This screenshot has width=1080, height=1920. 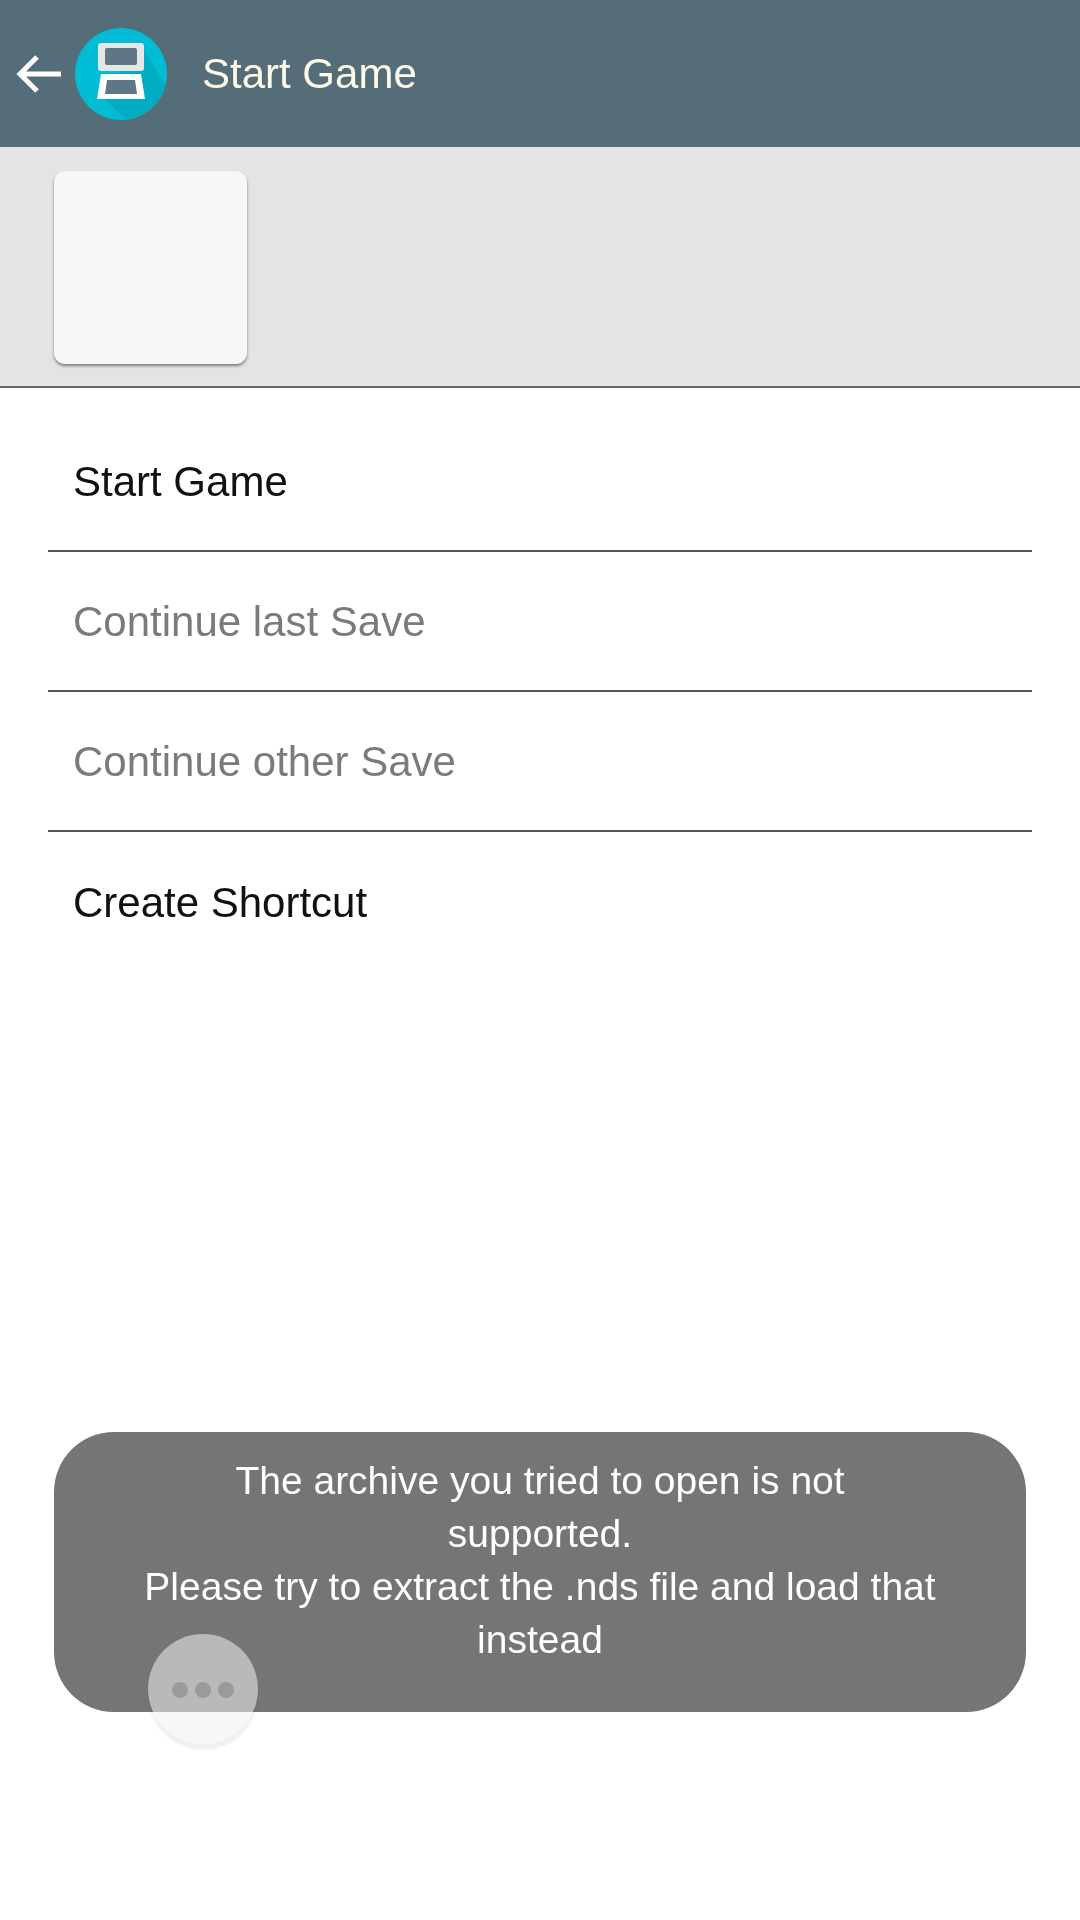 I want to click on menu-item: Create Shortcut, so click(x=540, y=902).